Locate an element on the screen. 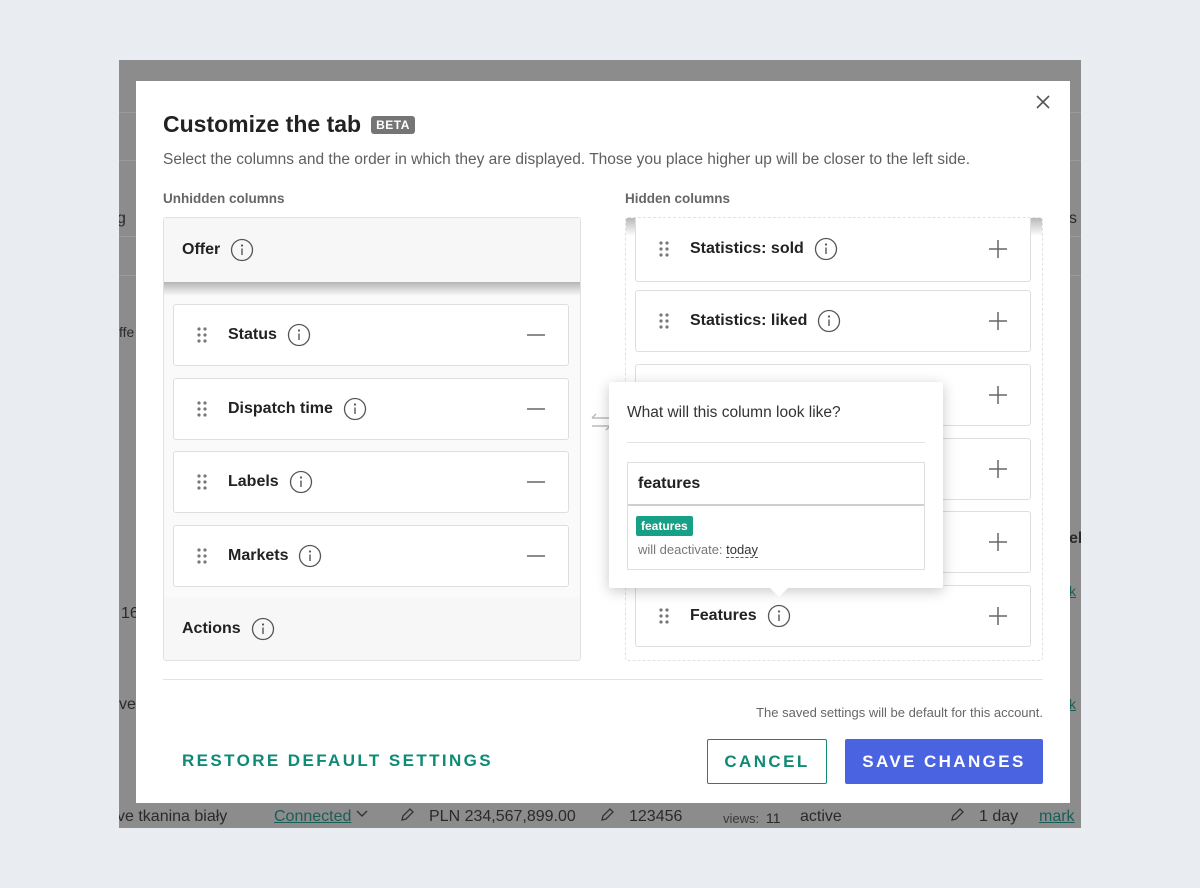  unhidden-columns-heading: Unhidden columns is located at coordinates (224, 198).